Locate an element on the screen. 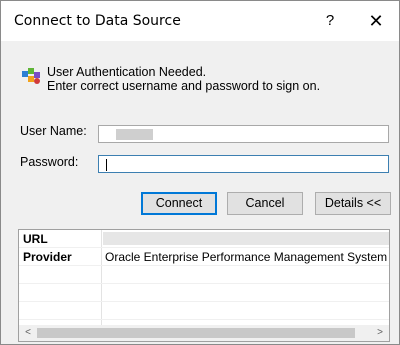 This screenshot has width=400, height=345. auth-heading: User Authentication Needed. is located at coordinates (127, 72).